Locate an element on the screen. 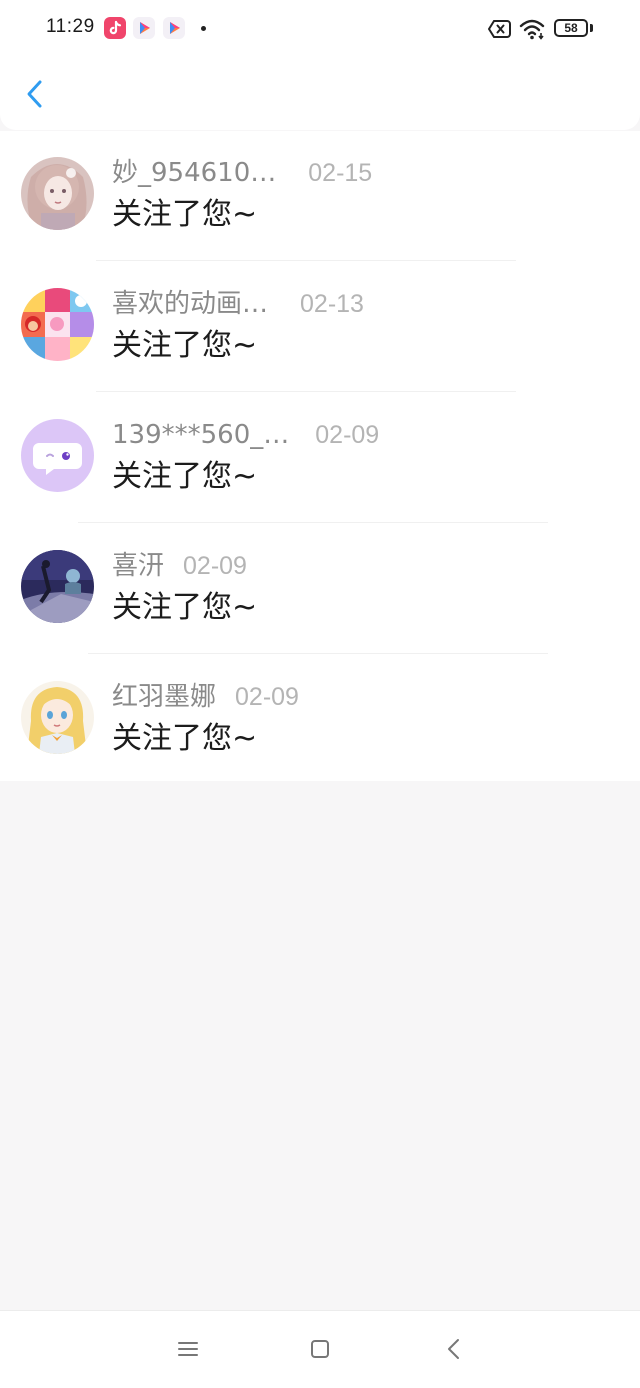 This screenshot has height=1388, width=640. list-item: 喜欢的动画… 02-13 关注了您~ is located at coordinates (320, 327).